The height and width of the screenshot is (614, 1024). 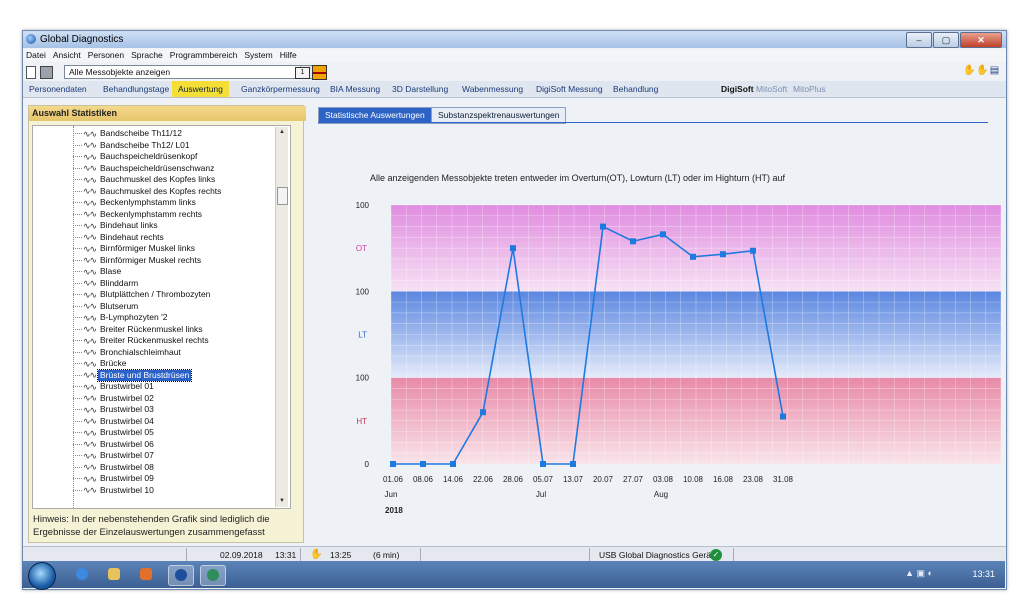 What do you see at coordinates (77, 202) in the screenshot?
I see `tree-connector` at bounding box center [77, 202].